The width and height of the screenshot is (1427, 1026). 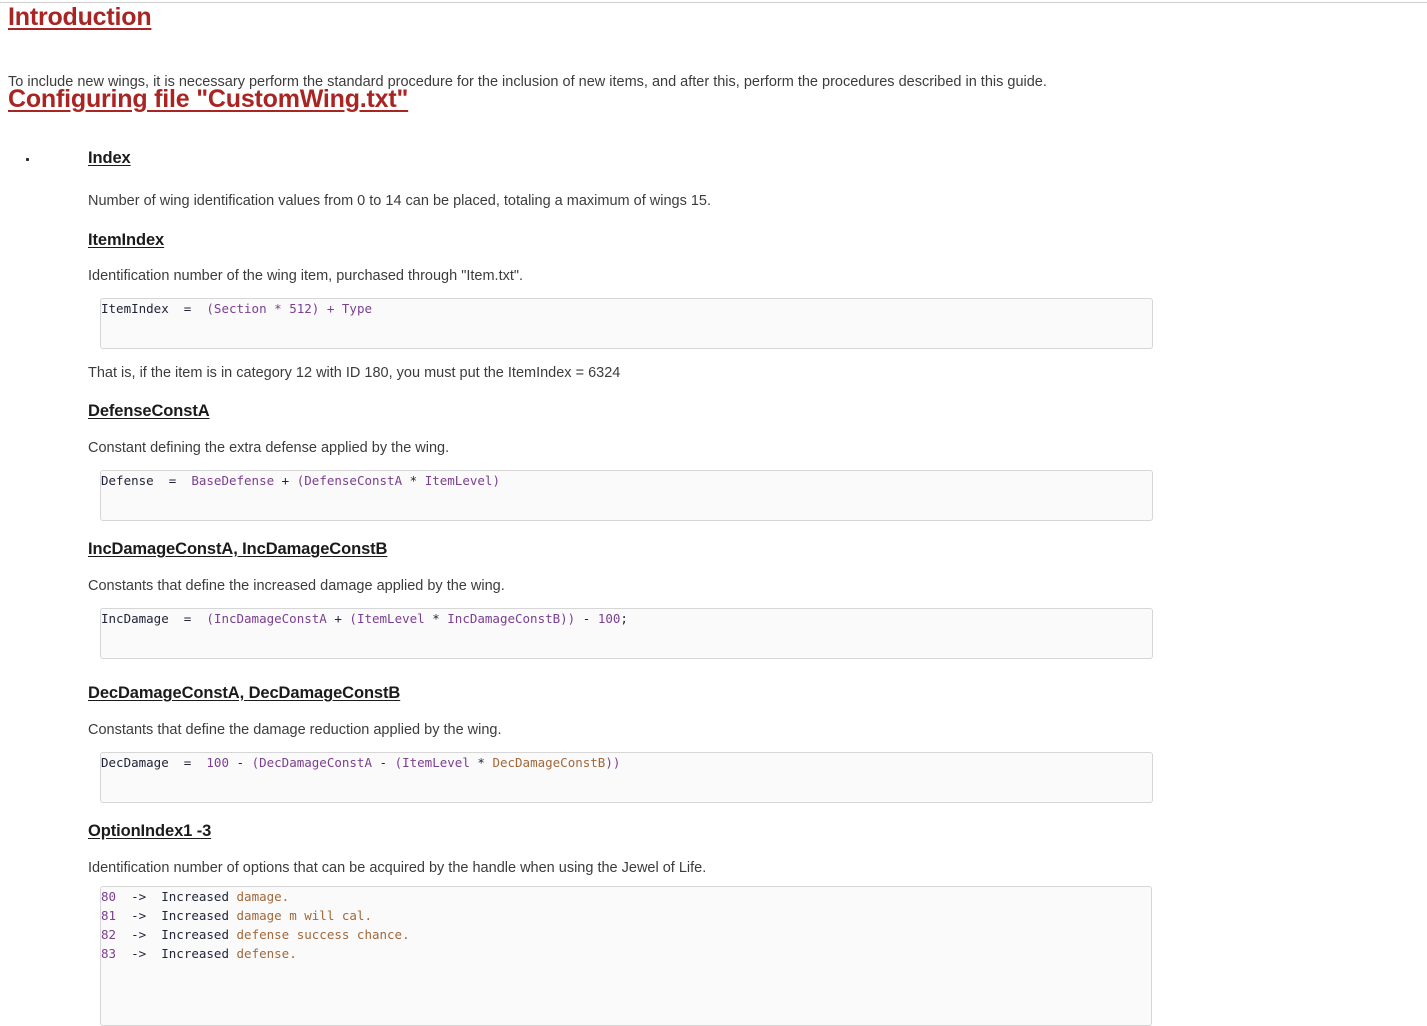 What do you see at coordinates (109, 915) in the screenshot?
I see `option-code-1: 81` at bounding box center [109, 915].